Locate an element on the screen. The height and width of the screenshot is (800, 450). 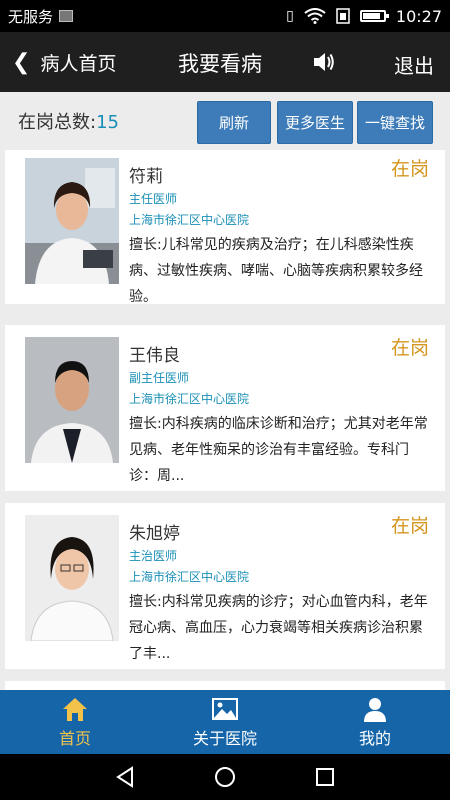
clock-time: 10:27 is located at coordinates (418, 16).